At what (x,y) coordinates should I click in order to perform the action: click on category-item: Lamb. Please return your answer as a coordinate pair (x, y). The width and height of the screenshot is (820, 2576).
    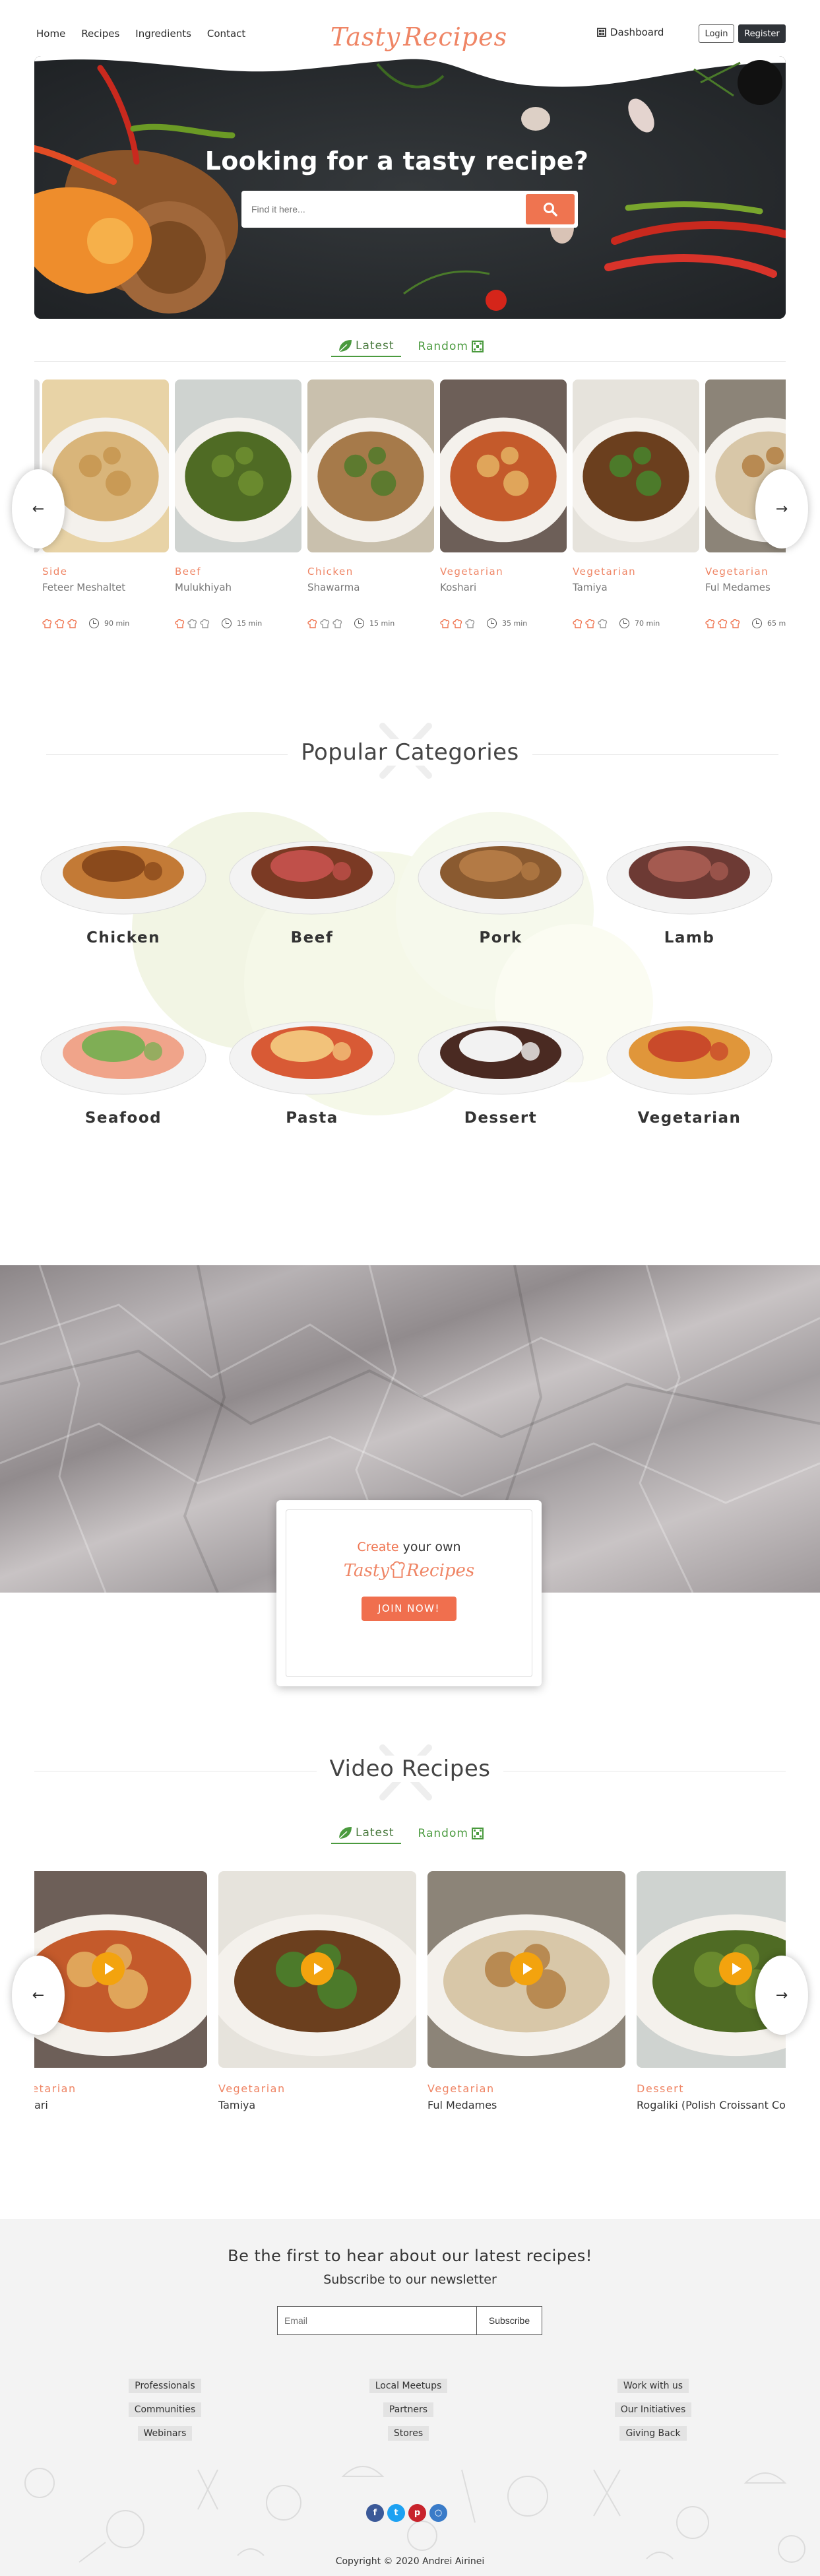
    Looking at the image, I should click on (689, 879).